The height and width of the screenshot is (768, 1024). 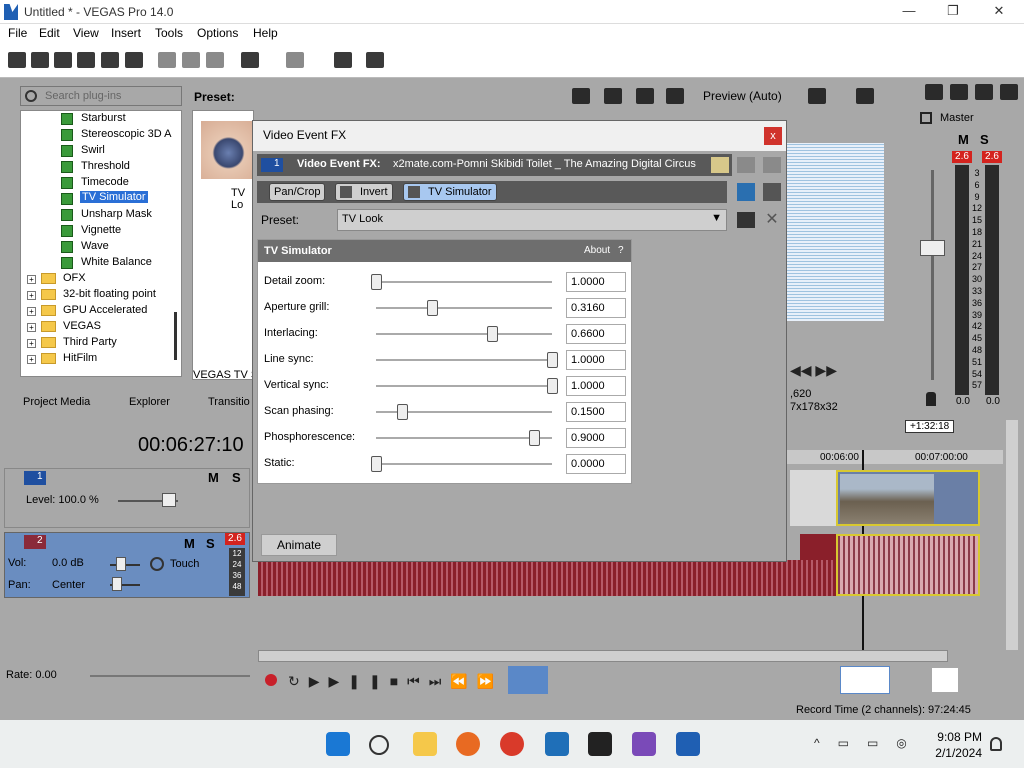 What do you see at coordinates (547, 578) in the screenshot?
I see `audio-event-waveform` at bounding box center [547, 578].